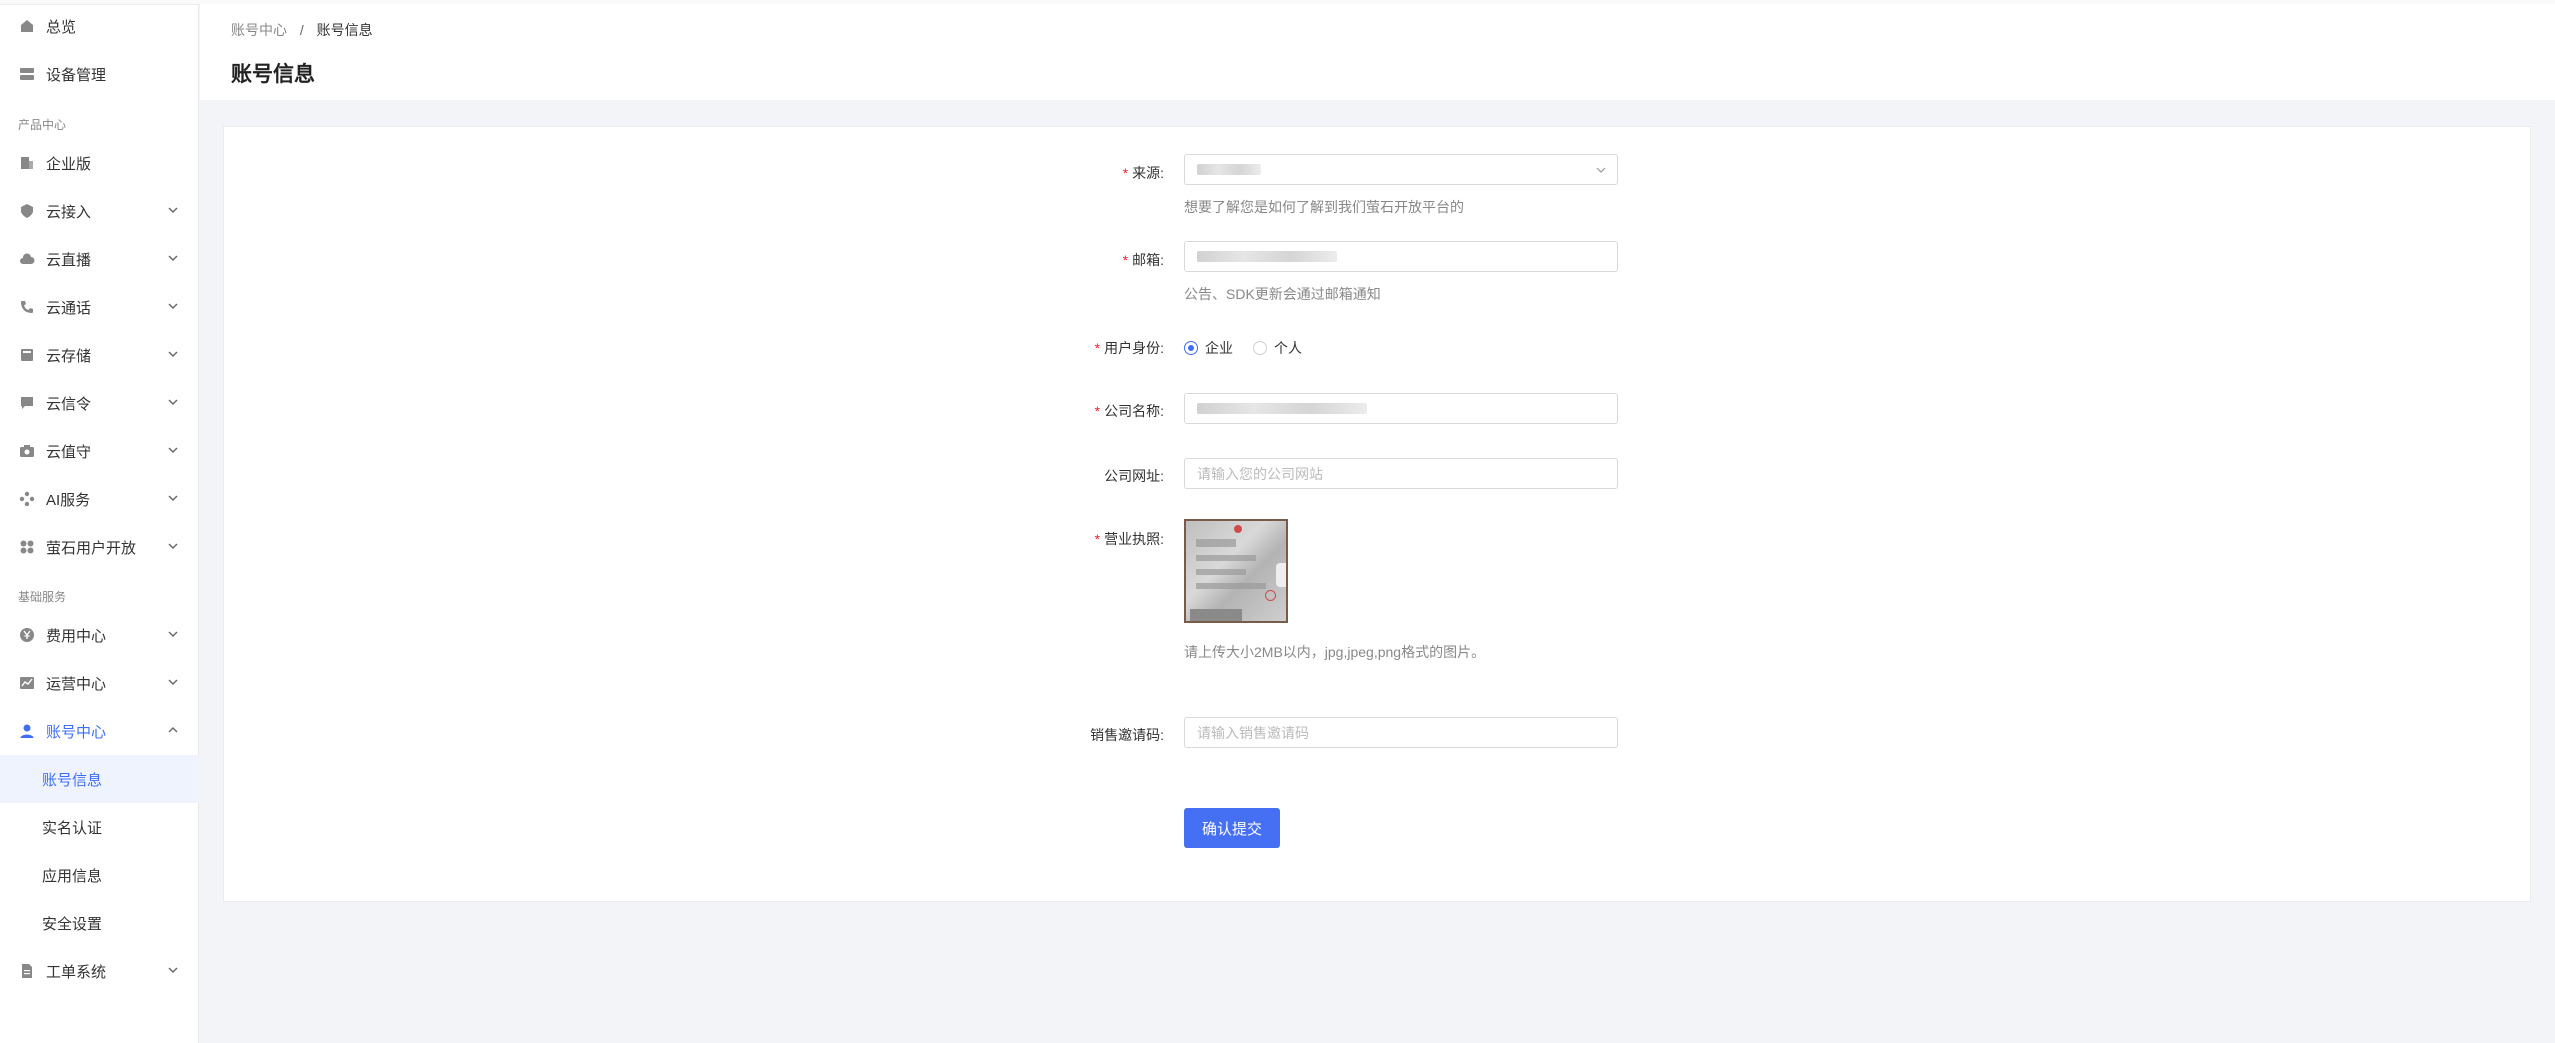 This screenshot has width=2555, height=1043. I want to click on invite-code-field: 请输入销售邀请码, so click(1401, 732).